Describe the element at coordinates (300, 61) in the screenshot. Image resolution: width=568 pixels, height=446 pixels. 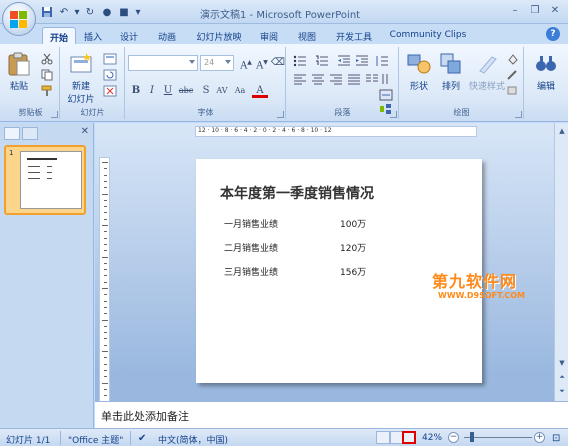
I see `bullets-icon` at that location.